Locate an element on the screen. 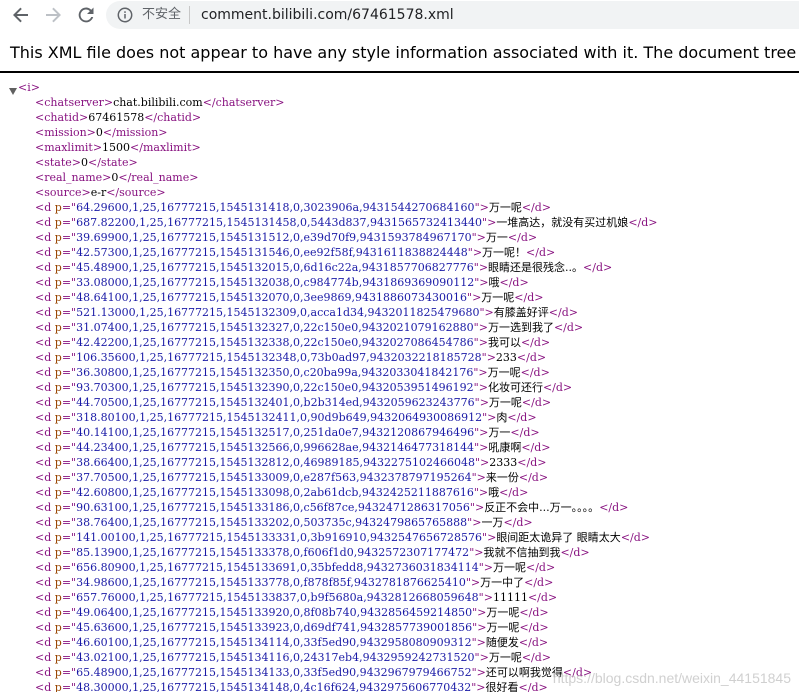 The height and width of the screenshot is (692, 799). back-button is located at coordinates (21, 15).